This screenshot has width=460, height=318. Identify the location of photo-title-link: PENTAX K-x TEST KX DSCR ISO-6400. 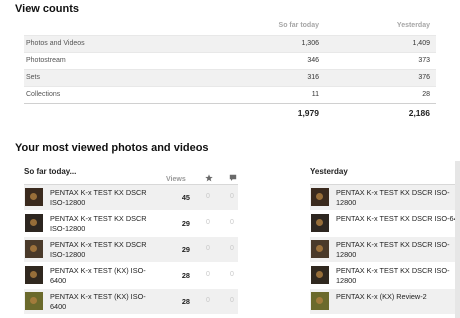
(398, 219).